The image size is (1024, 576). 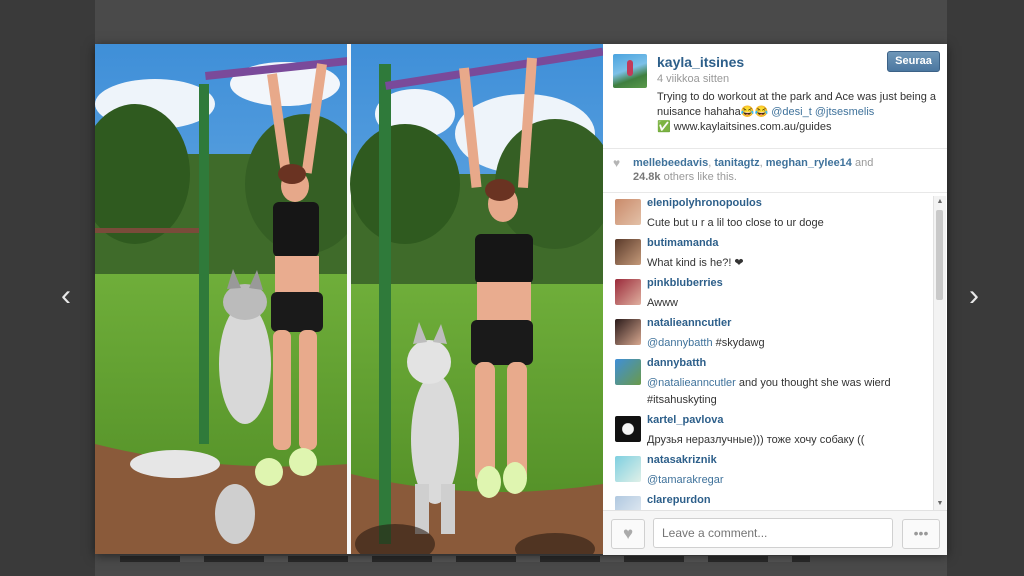 What do you see at coordinates (809, 163) in the screenshot?
I see `liker-link: meghan_rylee14` at bounding box center [809, 163].